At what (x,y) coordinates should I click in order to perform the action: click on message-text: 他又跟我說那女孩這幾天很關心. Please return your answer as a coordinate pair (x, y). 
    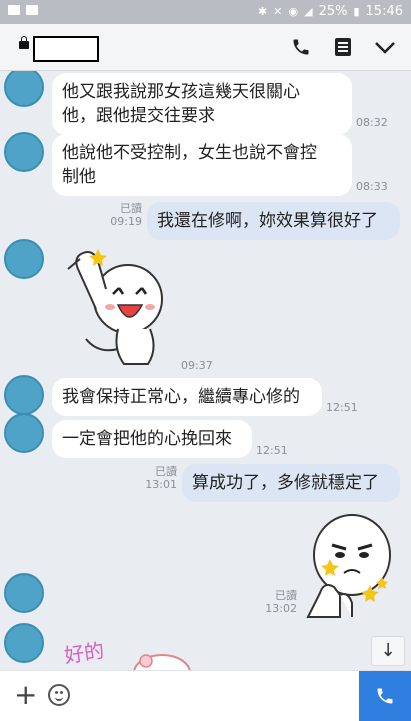
    Looking at the image, I should click on (181, 92).